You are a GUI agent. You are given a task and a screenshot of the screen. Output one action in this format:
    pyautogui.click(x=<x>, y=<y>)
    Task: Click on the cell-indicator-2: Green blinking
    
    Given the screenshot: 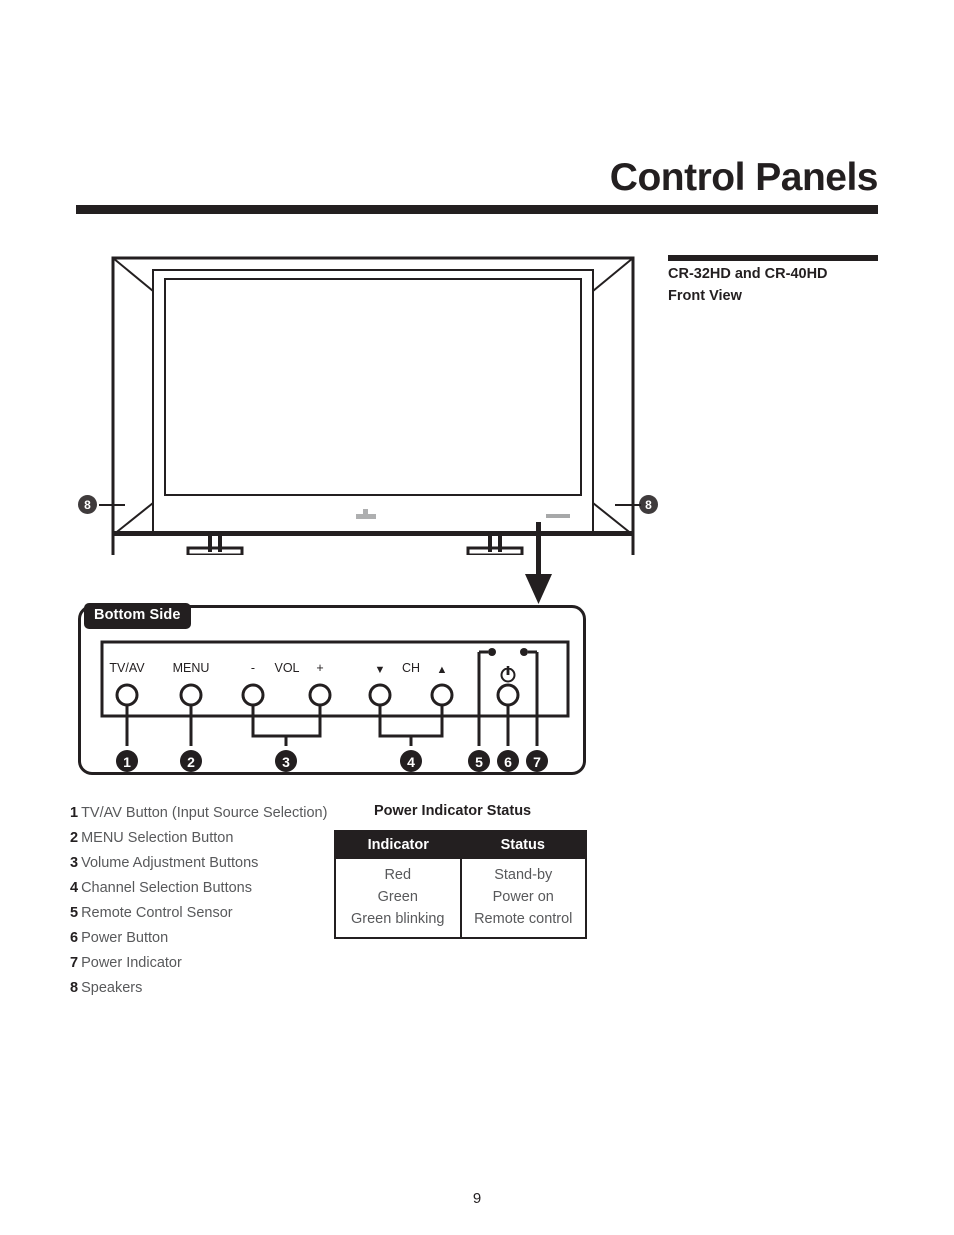 What is the action you would take?
    pyautogui.click(x=398, y=919)
    